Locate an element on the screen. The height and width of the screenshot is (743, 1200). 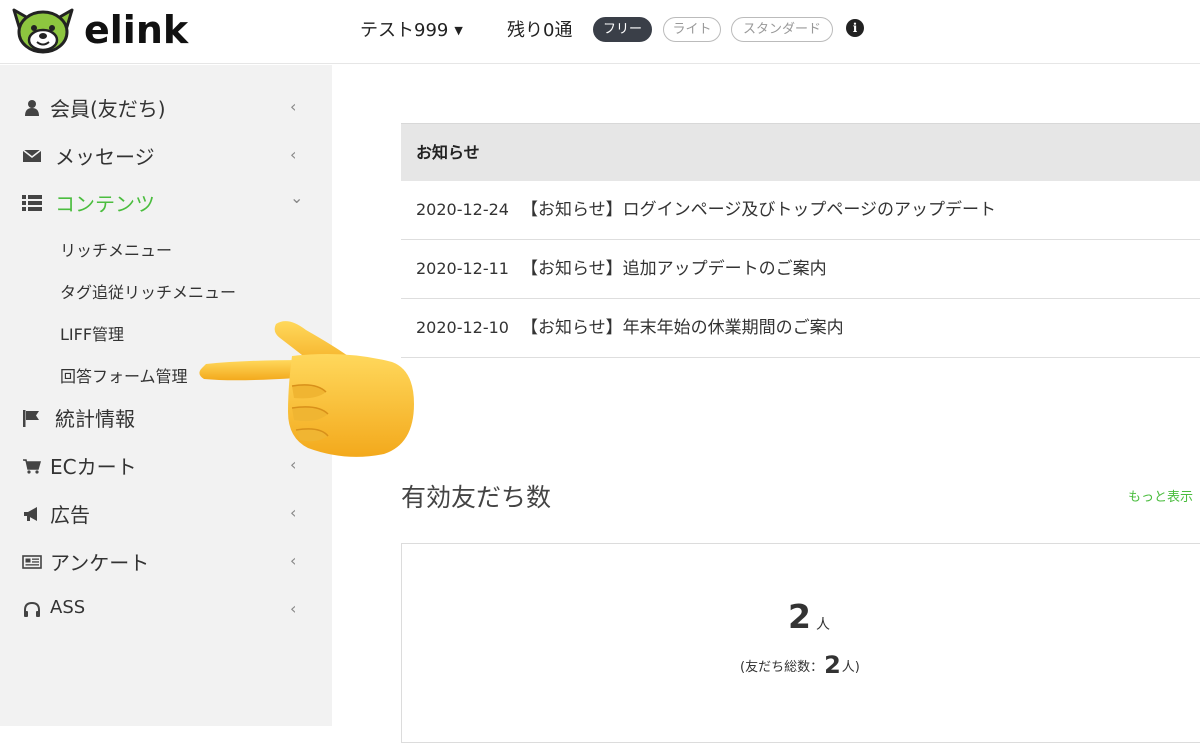
table-row: 2020-12-11 【お知らせ】追加アップデートのご案内 is located at coordinates (800, 269).